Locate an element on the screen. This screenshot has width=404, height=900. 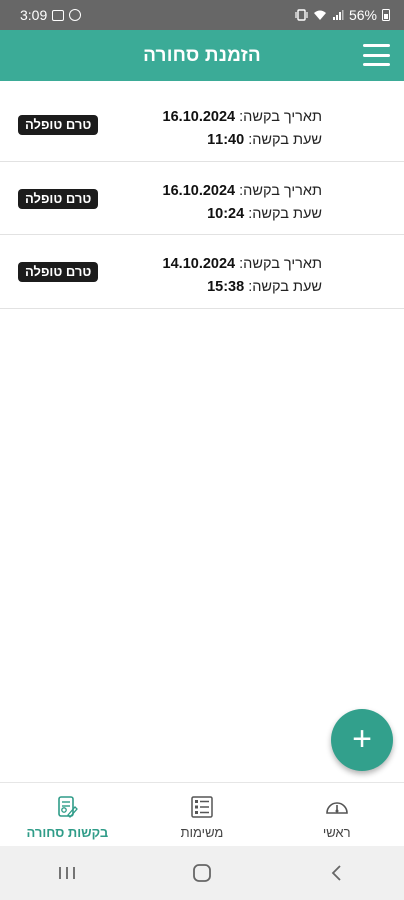
request-details: תאריך בקשה: 14.10.2024 שעת בקשה: 15:38 is located at coordinates (242, 276).